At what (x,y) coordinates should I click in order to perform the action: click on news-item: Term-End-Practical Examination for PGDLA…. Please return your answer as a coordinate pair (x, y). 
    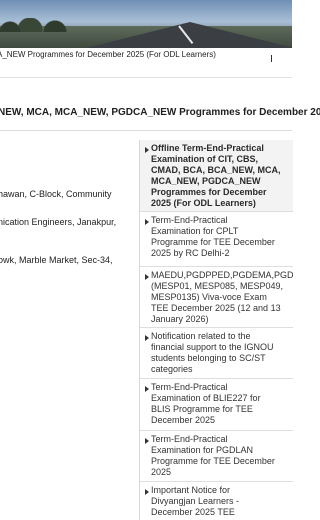
    Looking at the image, I should click on (216, 456).